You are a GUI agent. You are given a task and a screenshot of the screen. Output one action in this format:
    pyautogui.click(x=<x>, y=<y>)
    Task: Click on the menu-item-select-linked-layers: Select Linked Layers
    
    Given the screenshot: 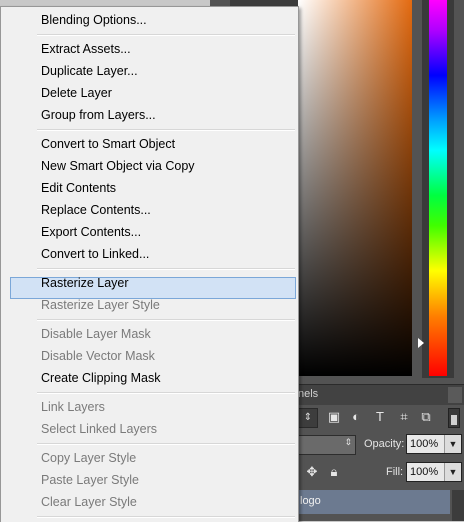 What is the action you would take?
    pyautogui.click(x=99, y=429)
    